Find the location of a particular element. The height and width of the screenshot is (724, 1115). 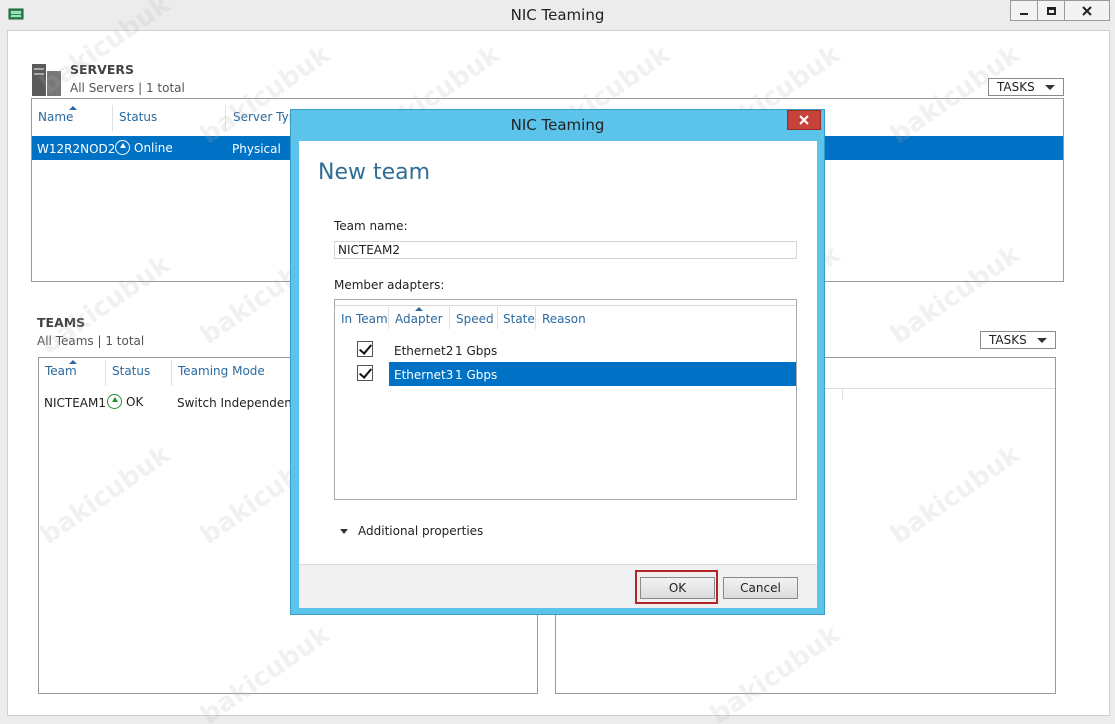

adapters-col-speed: Speed is located at coordinates (475, 319).